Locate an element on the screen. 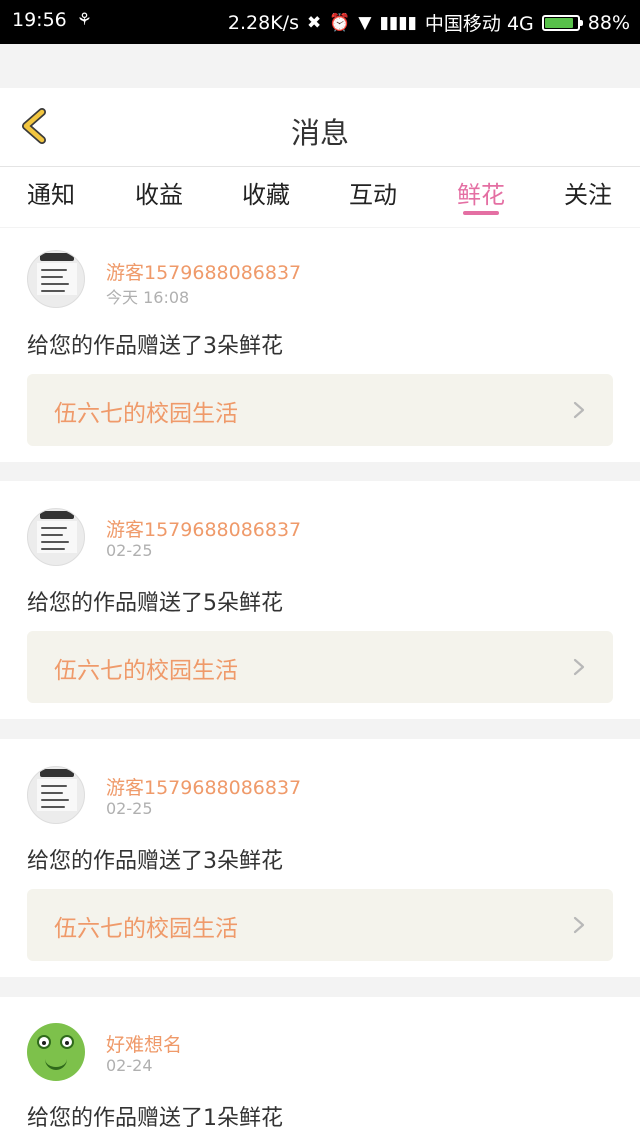  notification-message: 给您的作品赠送了5朵鲜花 is located at coordinates (155, 603).